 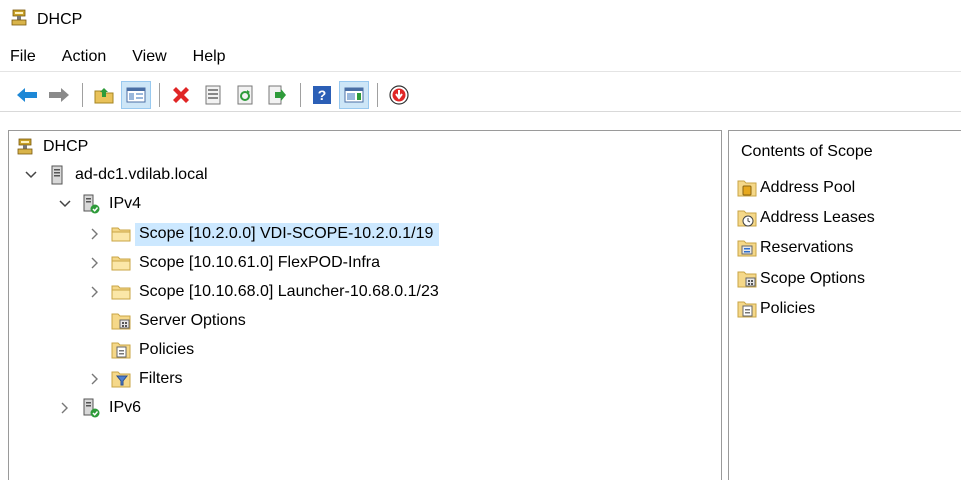 I want to click on tree-item-label: IPv6, so click(x=125, y=407).